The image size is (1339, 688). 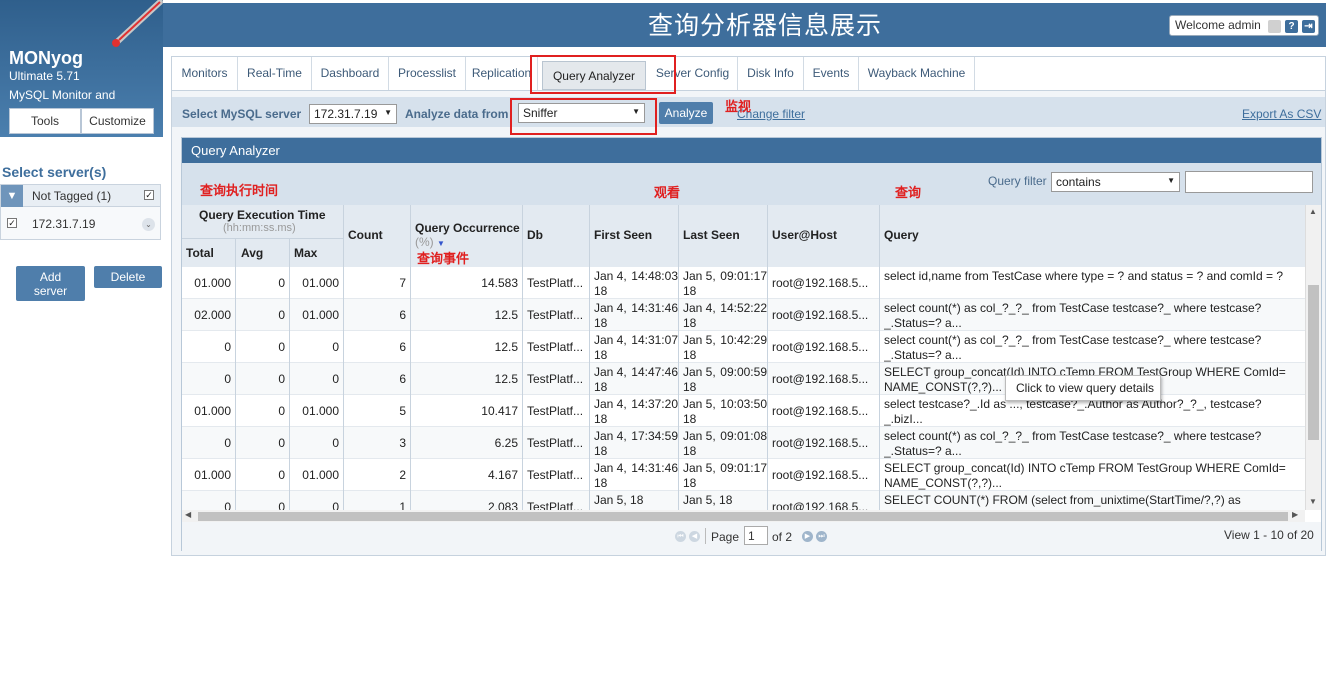 I want to click on header-avg: Avg, so click(x=252, y=253).